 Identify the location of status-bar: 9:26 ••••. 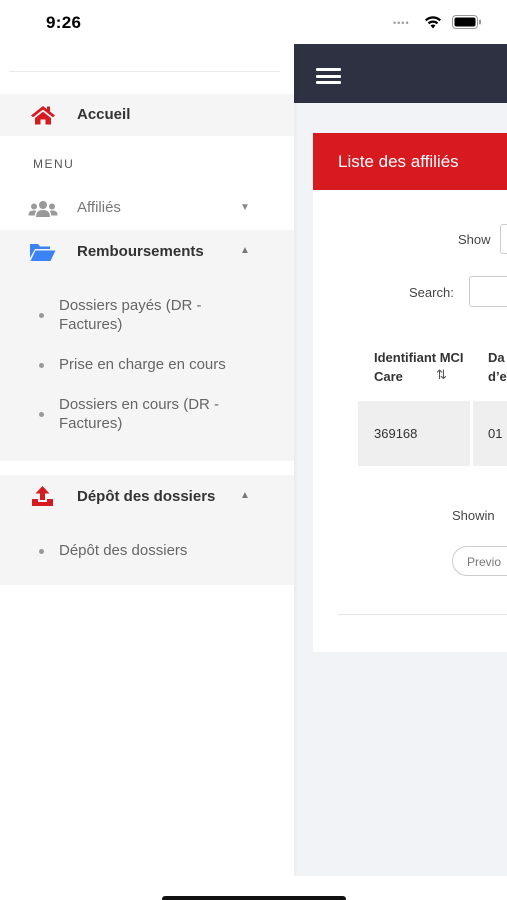
(253, 22).